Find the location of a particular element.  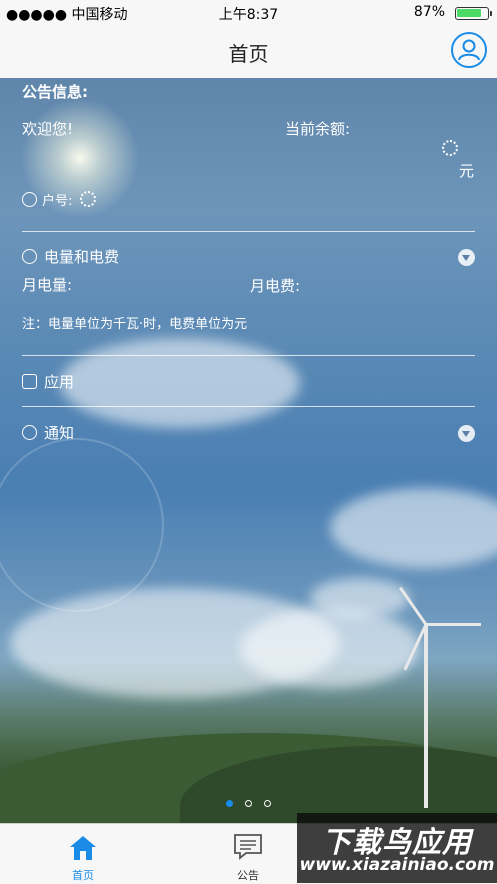

account-label: 户号: is located at coordinates (57, 201).